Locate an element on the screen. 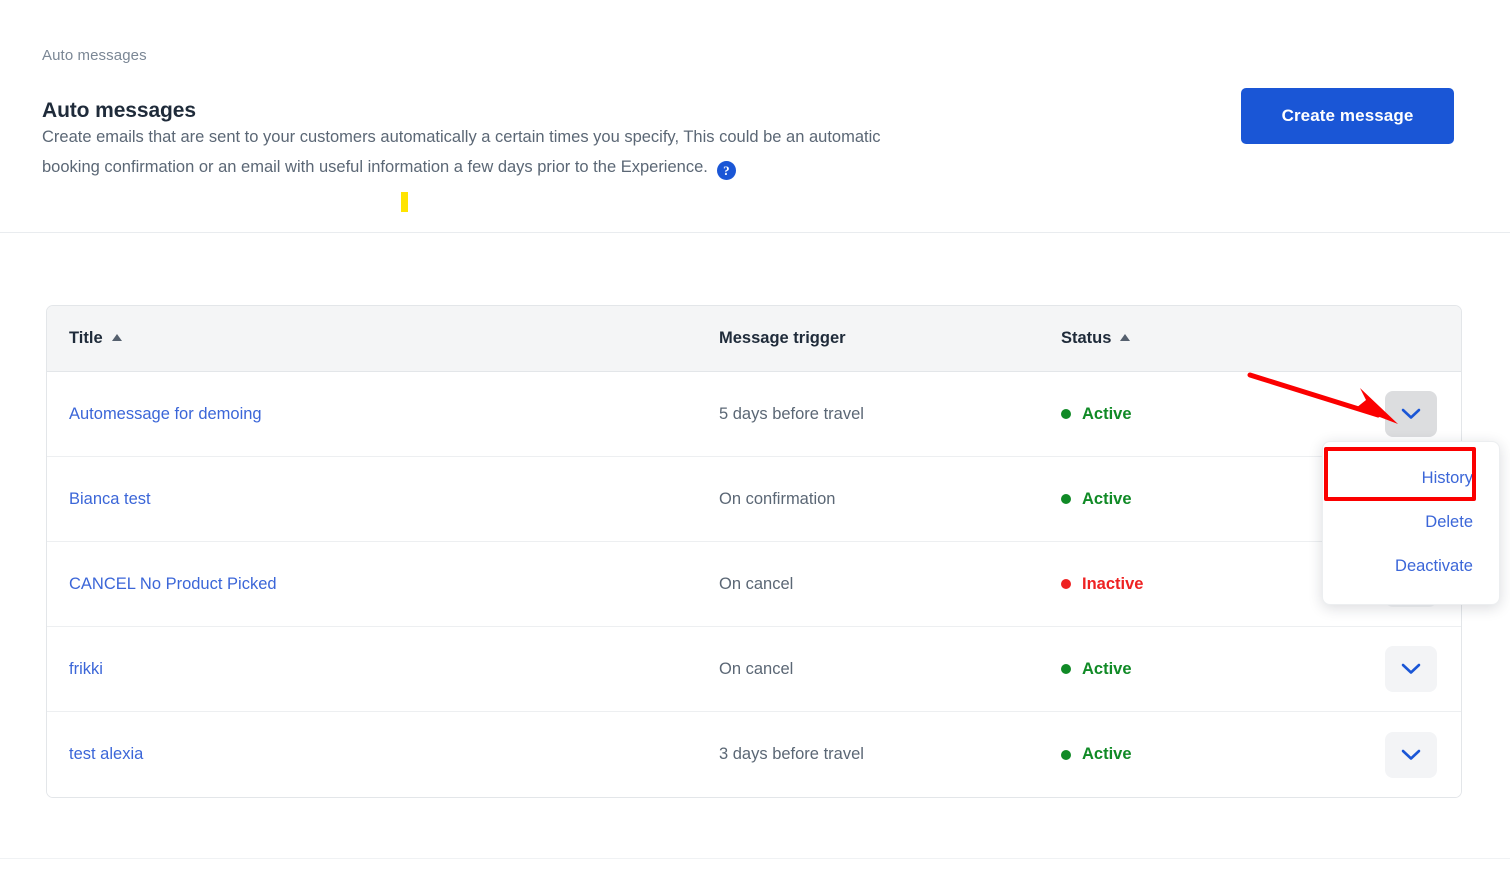 This screenshot has height=872, width=1510. dropdown-item-history: History is located at coordinates (1411, 478).